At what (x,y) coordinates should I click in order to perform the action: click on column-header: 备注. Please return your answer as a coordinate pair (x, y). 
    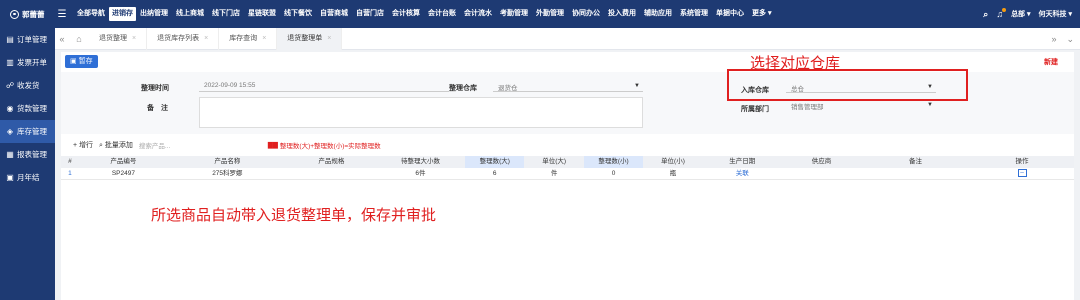
    Looking at the image, I should click on (916, 161).